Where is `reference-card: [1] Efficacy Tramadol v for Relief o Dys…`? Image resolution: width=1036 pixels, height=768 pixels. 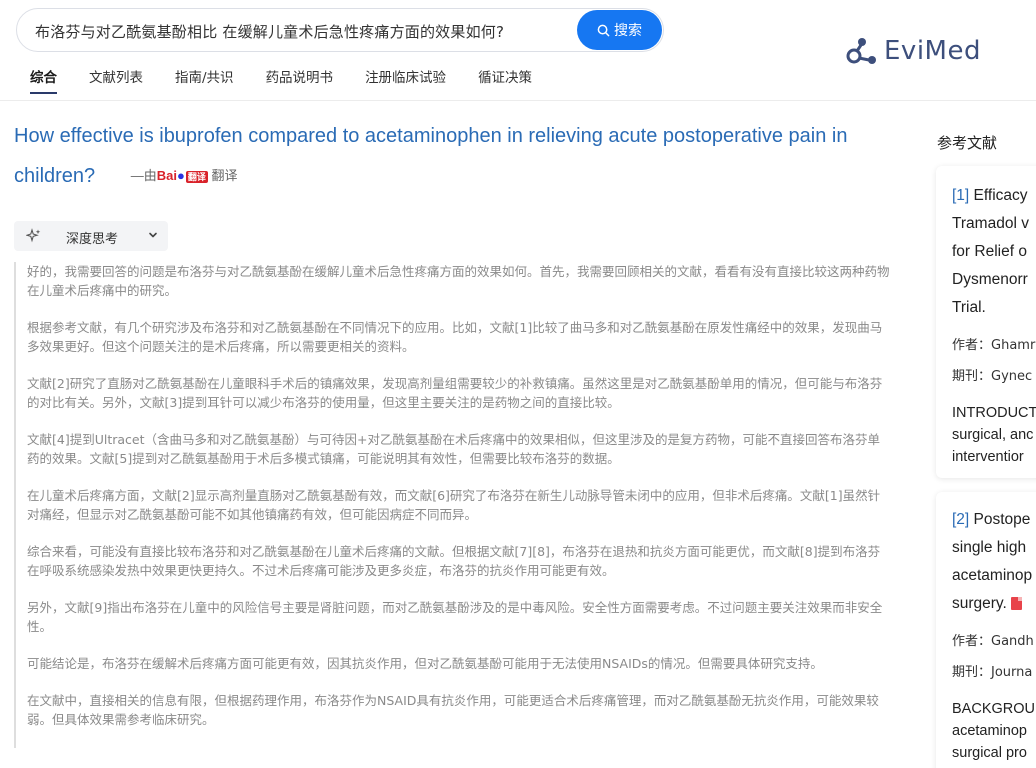
reference-card: [1] Efficacy Tramadol v for Relief o Dys… is located at coordinates (986, 322).